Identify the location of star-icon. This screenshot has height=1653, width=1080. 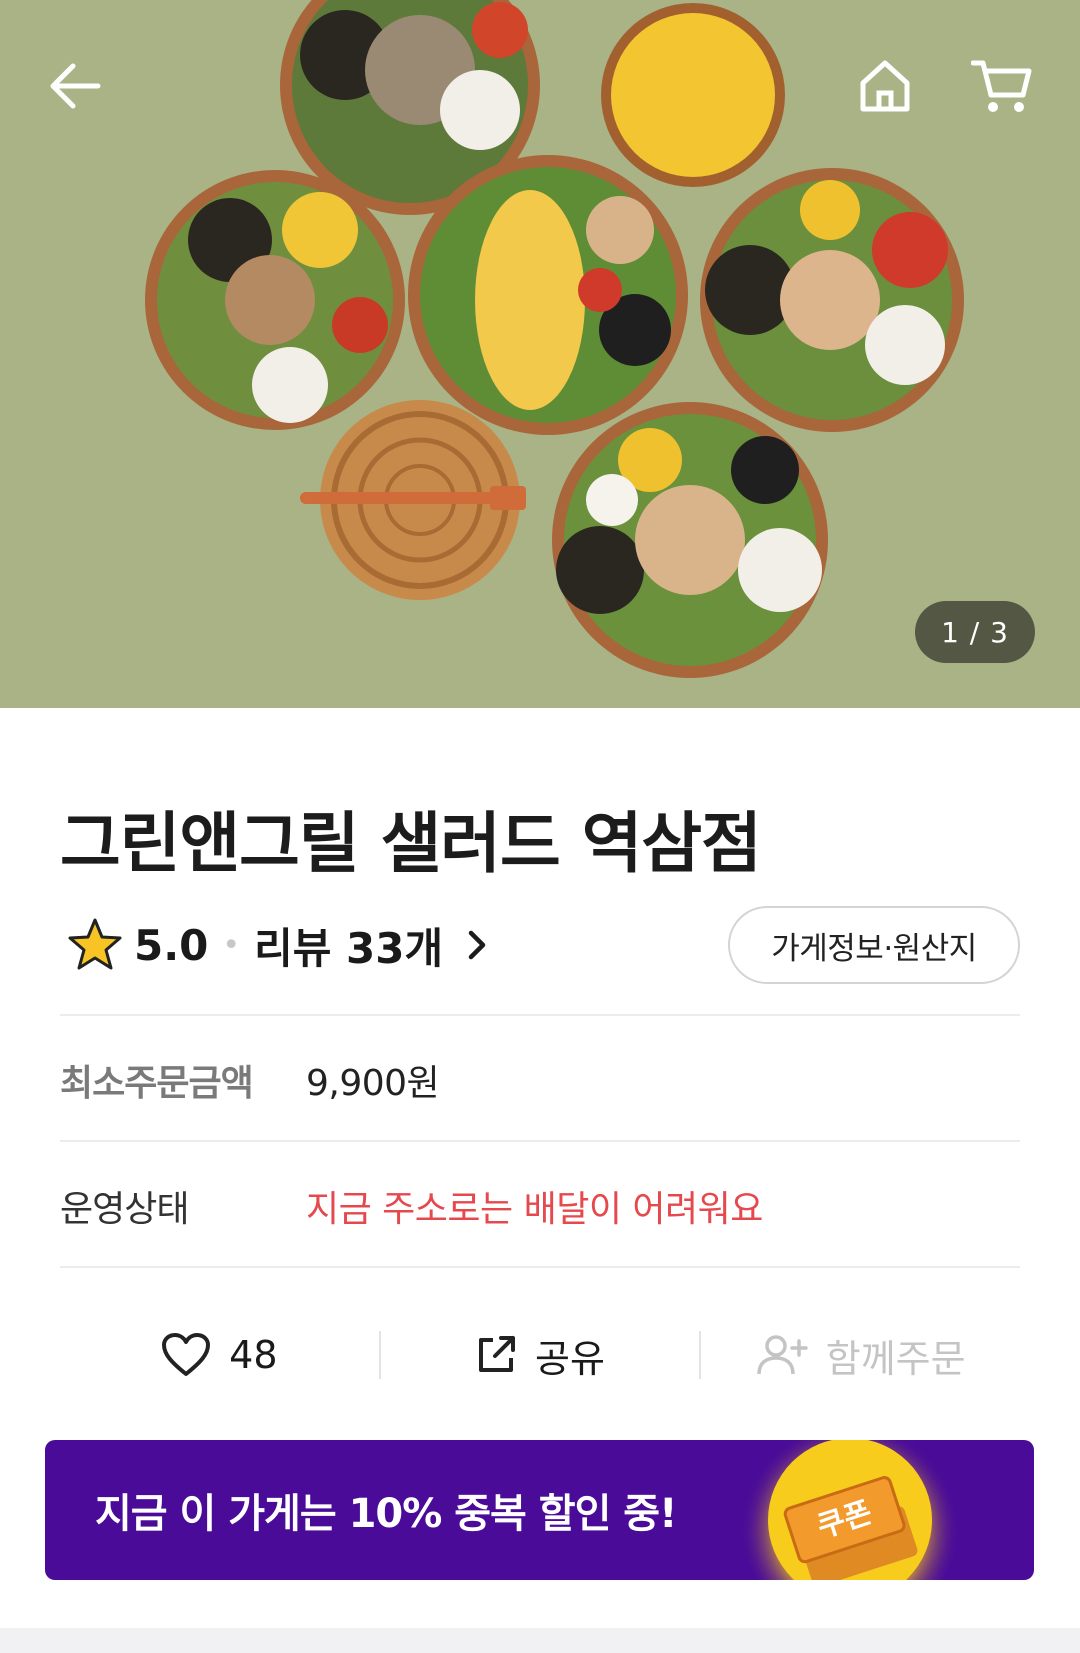
(95, 944).